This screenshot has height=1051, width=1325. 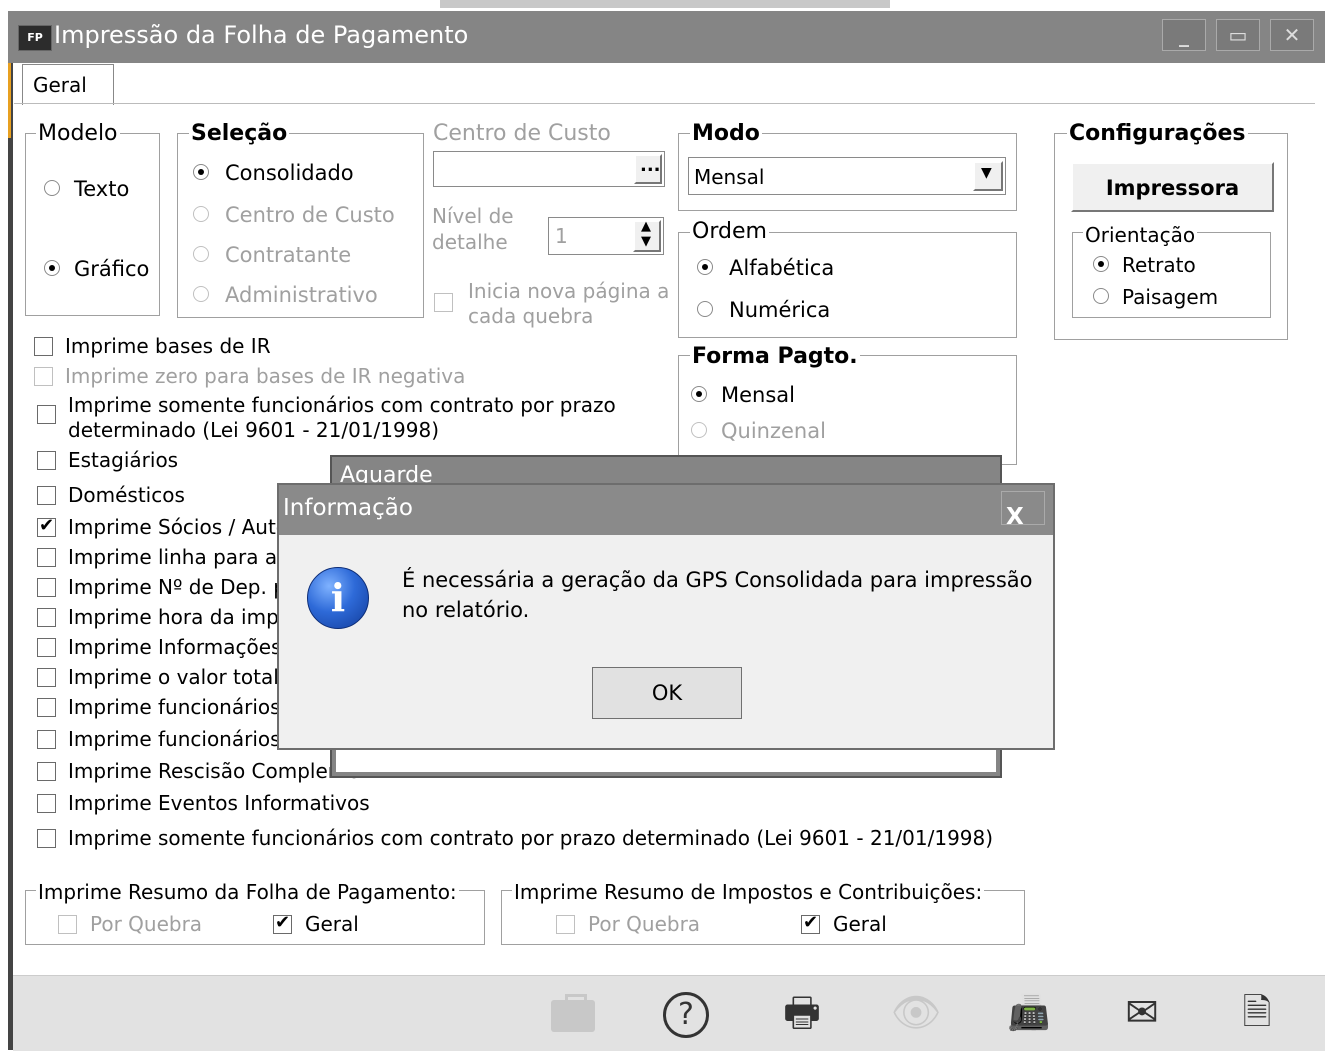 I want to click on preview-icon: 👁, so click(x=916, y=1013).